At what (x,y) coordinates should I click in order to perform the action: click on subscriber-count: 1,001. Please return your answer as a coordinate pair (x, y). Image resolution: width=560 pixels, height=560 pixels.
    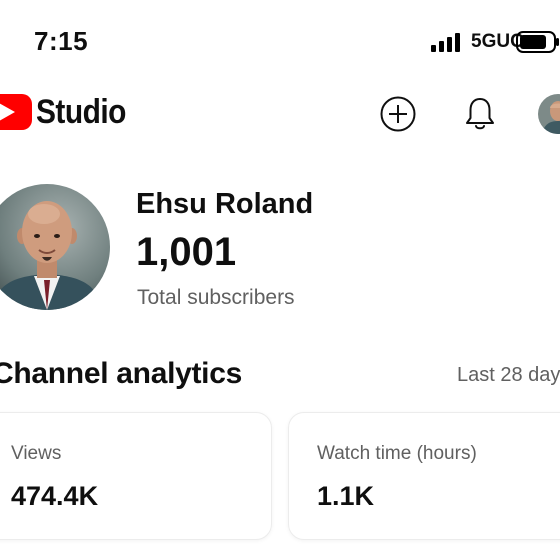
    Looking at the image, I should click on (186, 252).